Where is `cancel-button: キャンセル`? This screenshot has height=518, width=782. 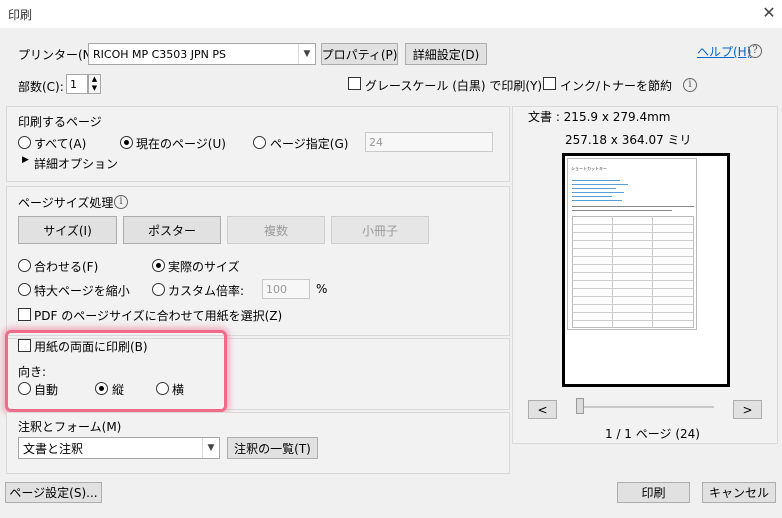
cancel-button: キャンセル is located at coordinates (739, 492).